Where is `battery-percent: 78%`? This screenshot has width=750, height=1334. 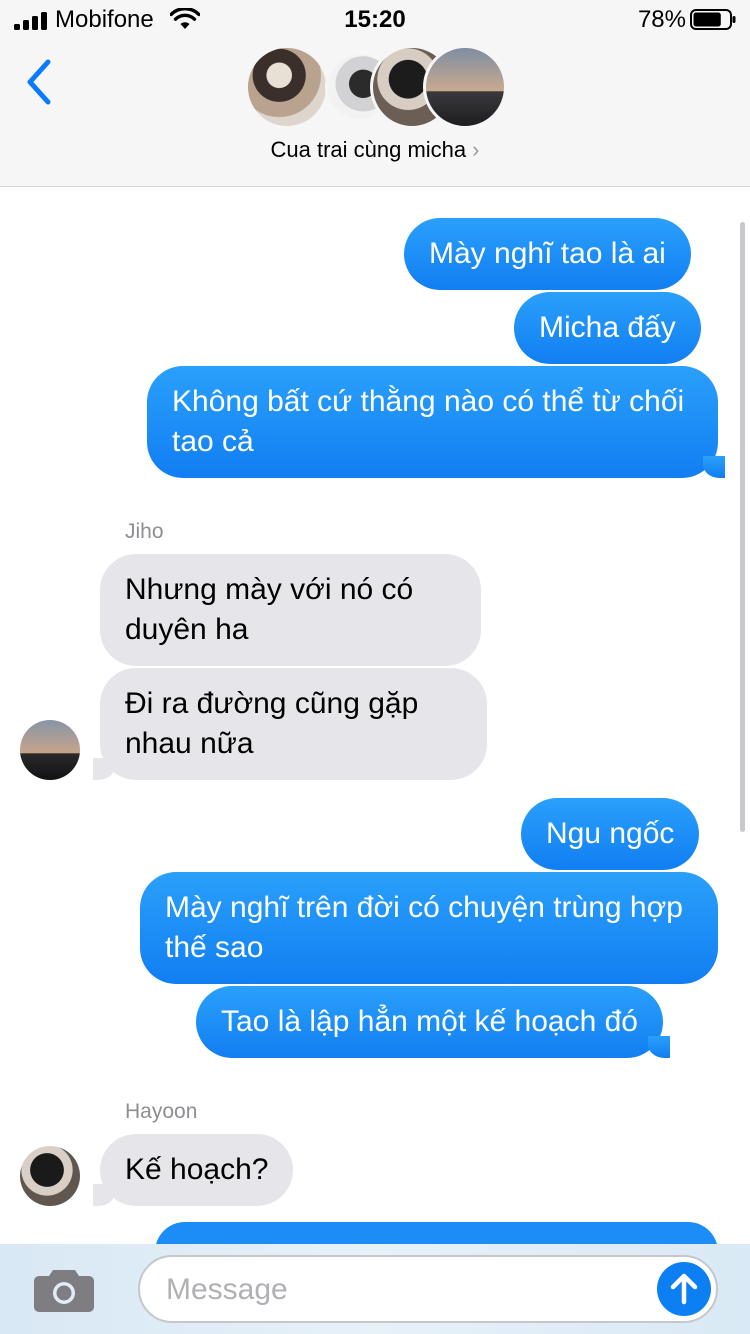
battery-percent: 78% is located at coordinates (661, 19).